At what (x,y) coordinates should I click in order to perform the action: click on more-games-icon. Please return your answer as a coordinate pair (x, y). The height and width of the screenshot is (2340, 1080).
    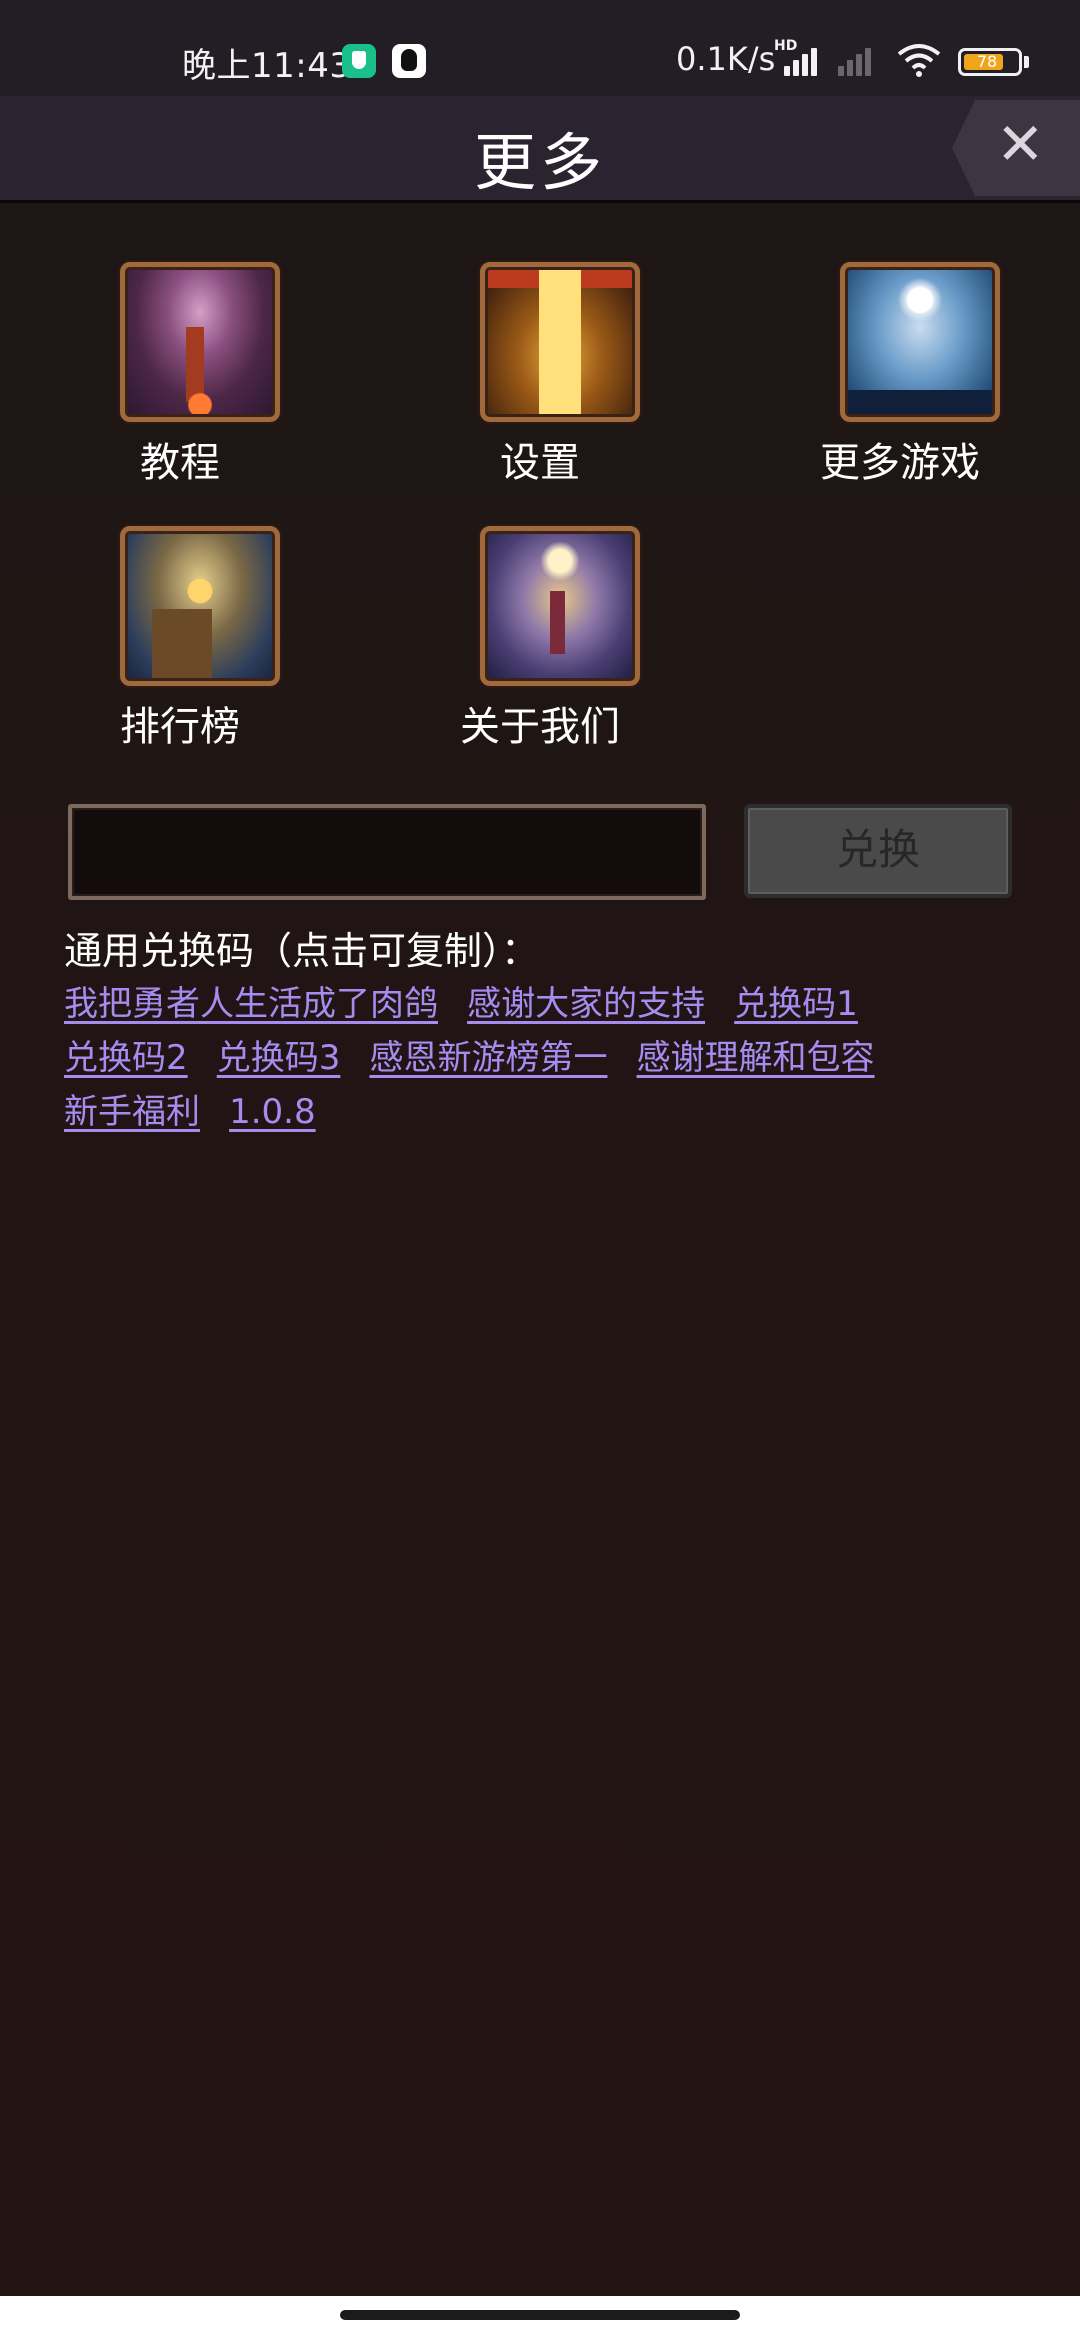
    Looking at the image, I should click on (920, 342).